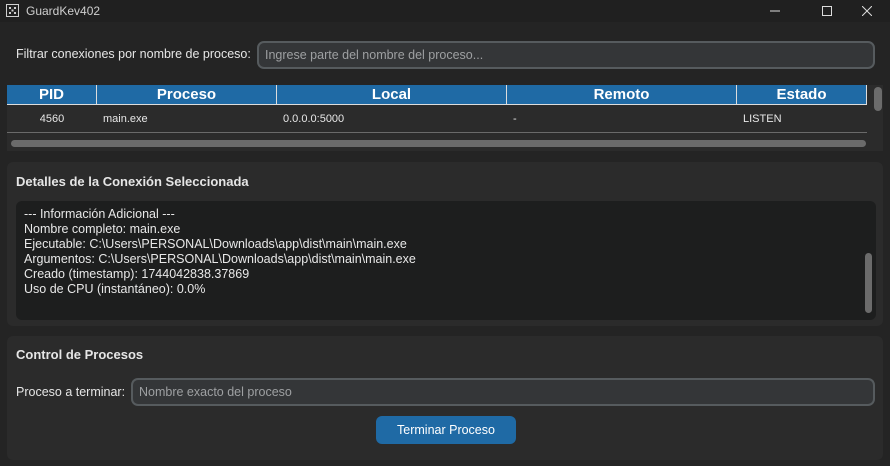 This screenshot has height=466, width=890. I want to click on table-header: PID Proceso Local Remoto Estado, so click(437, 95).